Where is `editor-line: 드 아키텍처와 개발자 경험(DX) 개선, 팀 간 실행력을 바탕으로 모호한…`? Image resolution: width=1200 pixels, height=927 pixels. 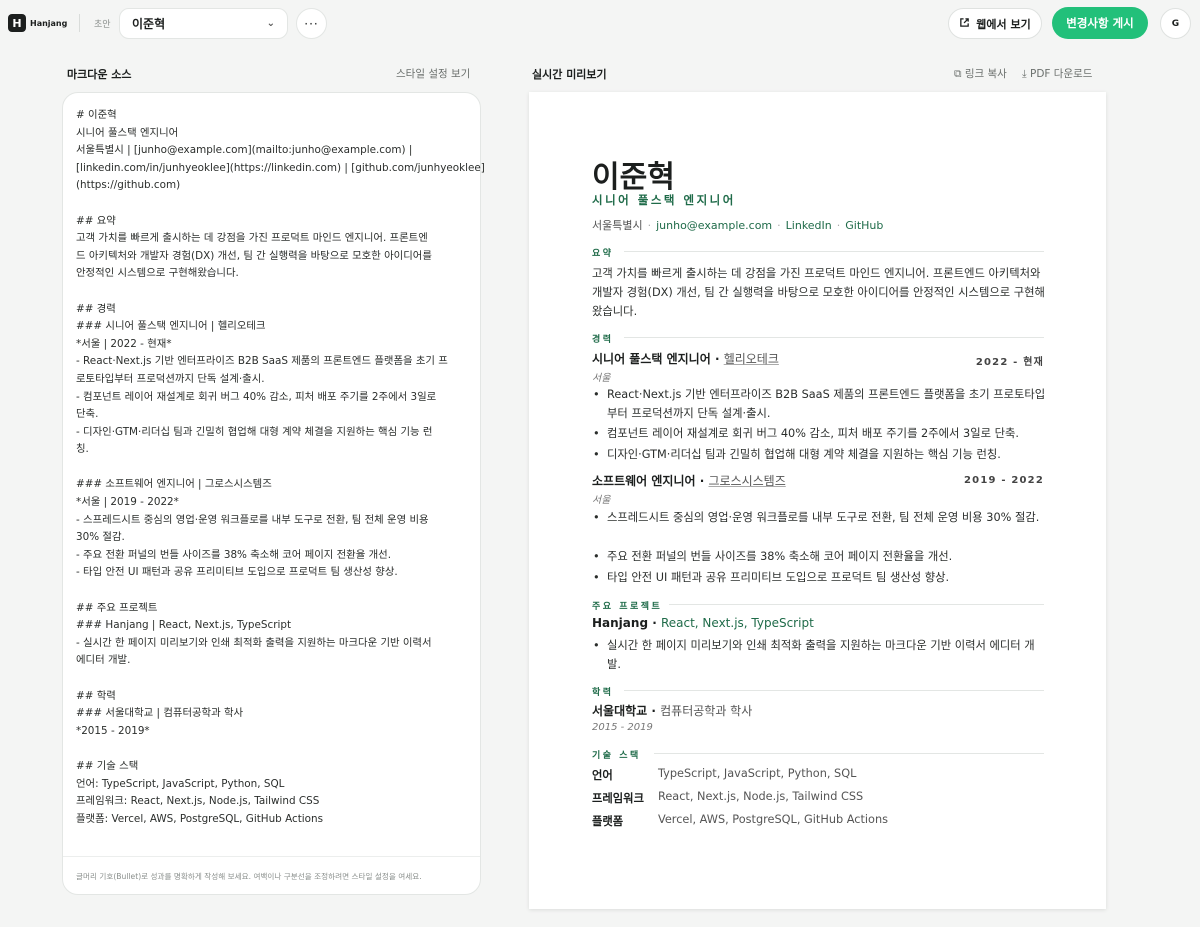
editor-line: 드 아키텍처와 개발자 경험(DX) 개선, 팀 간 실행력을 바탕으로 모호한… is located at coordinates (254, 255).